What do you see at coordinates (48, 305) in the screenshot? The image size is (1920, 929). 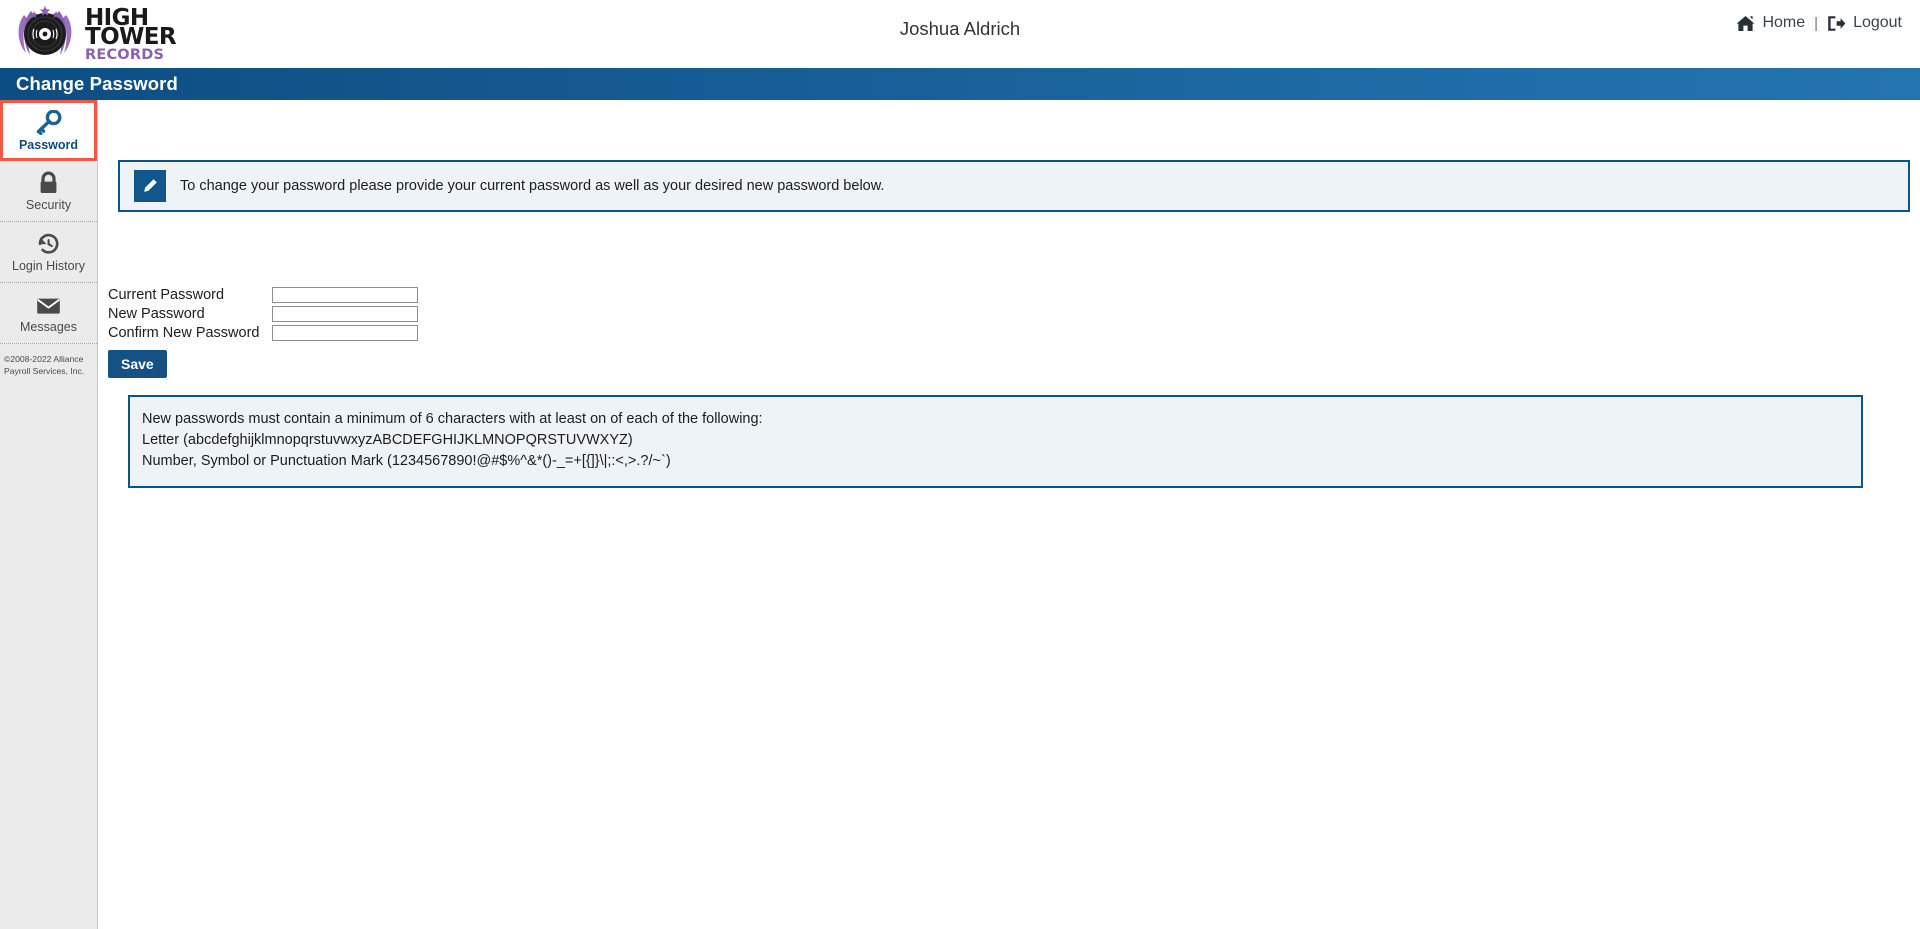 I see `envelope-icon` at bounding box center [48, 305].